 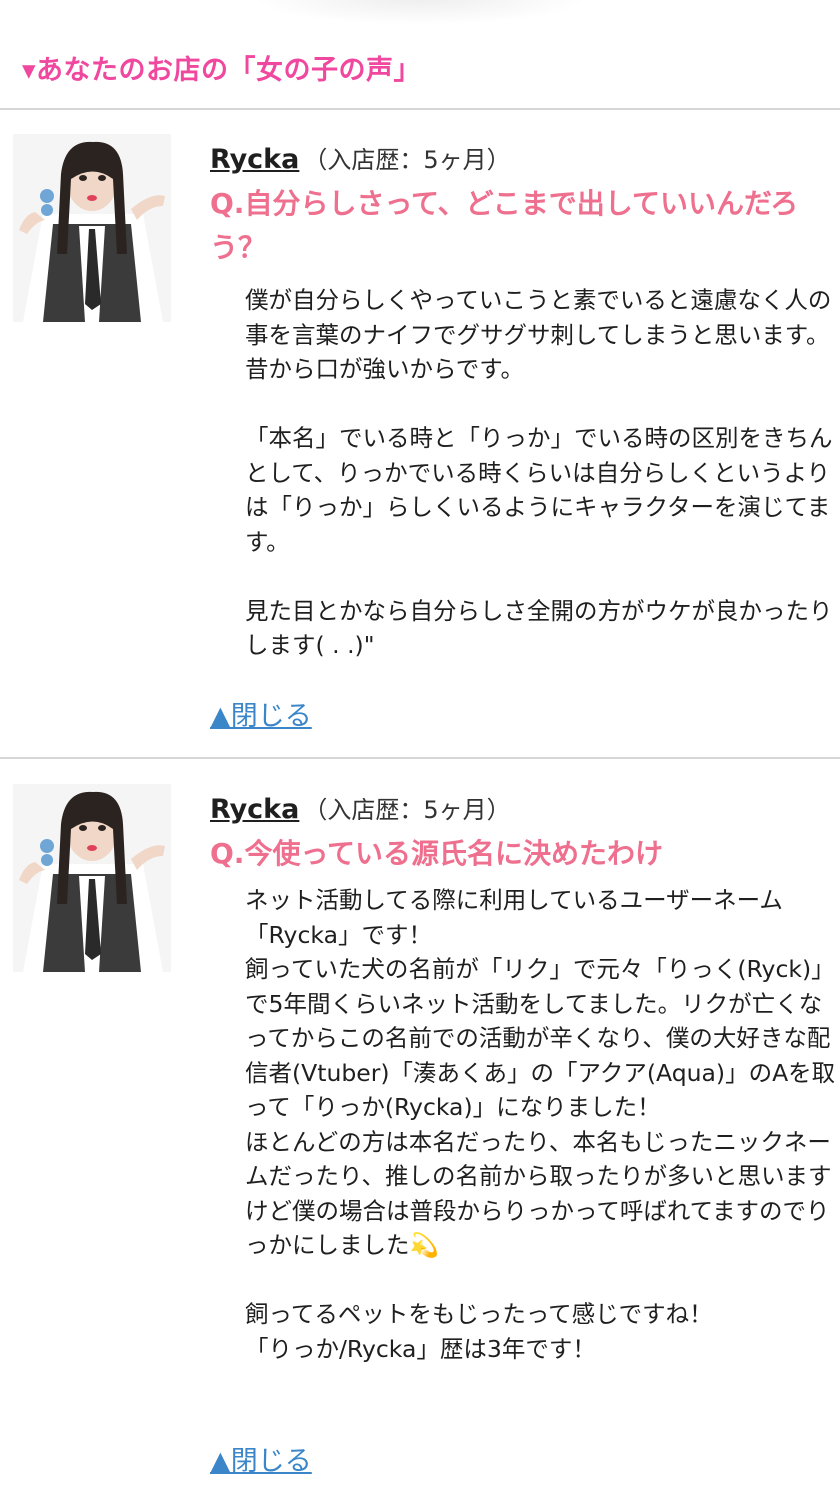 What do you see at coordinates (420, 12) in the screenshot?
I see `top-shadow` at bounding box center [420, 12].